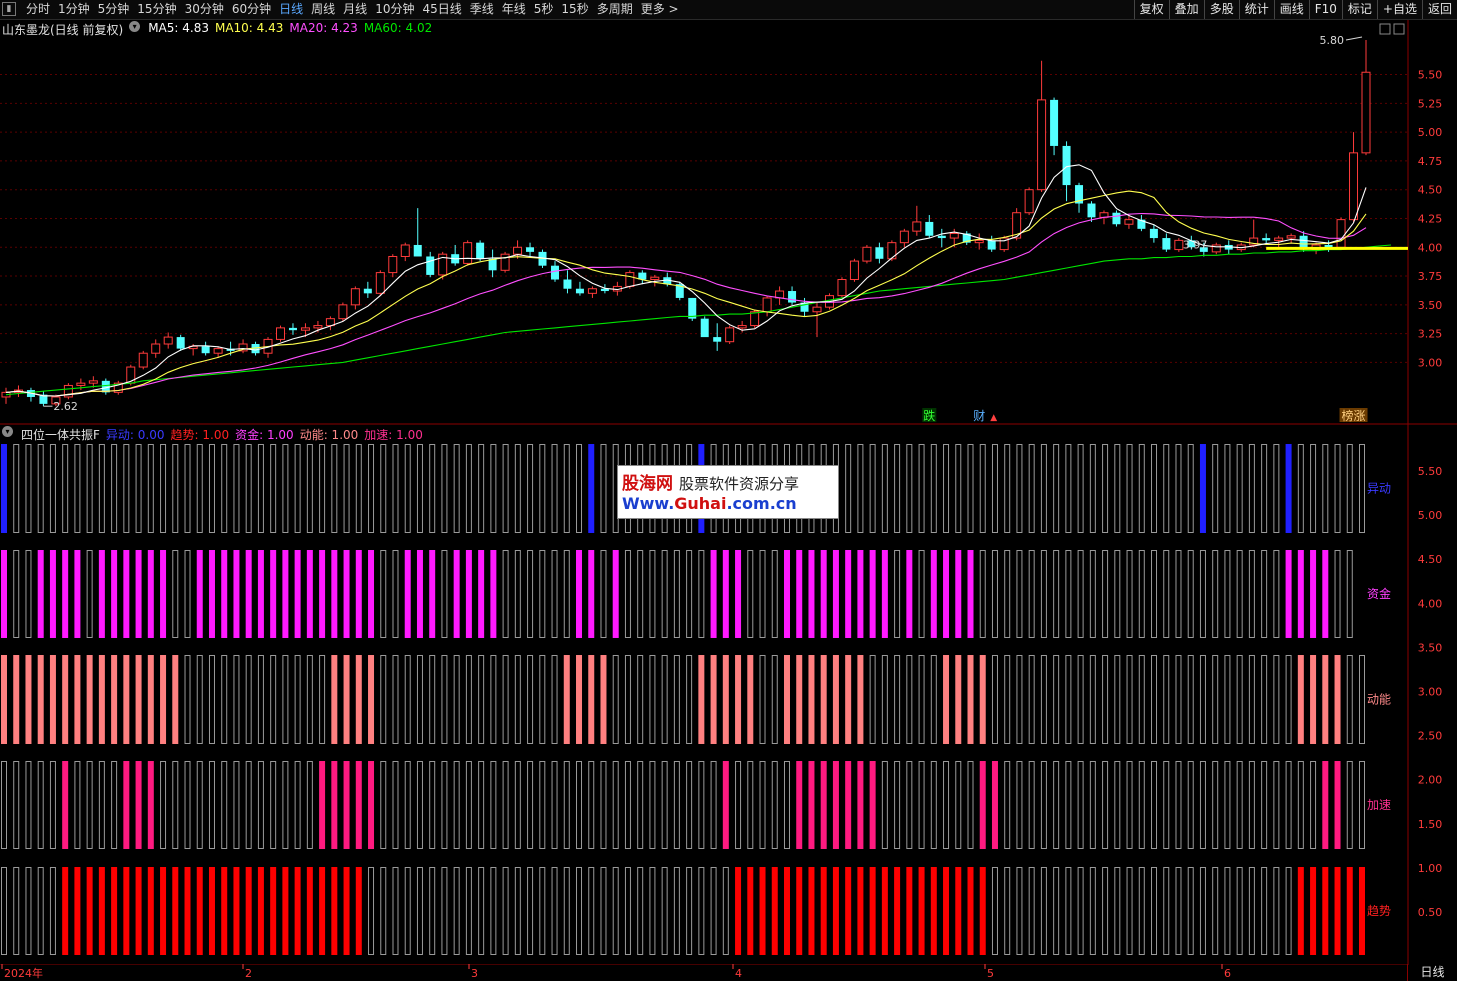  What do you see at coordinates (1325, 9) in the screenshot?
I see `tool-button: F10` at bounding box center [1325, 9].